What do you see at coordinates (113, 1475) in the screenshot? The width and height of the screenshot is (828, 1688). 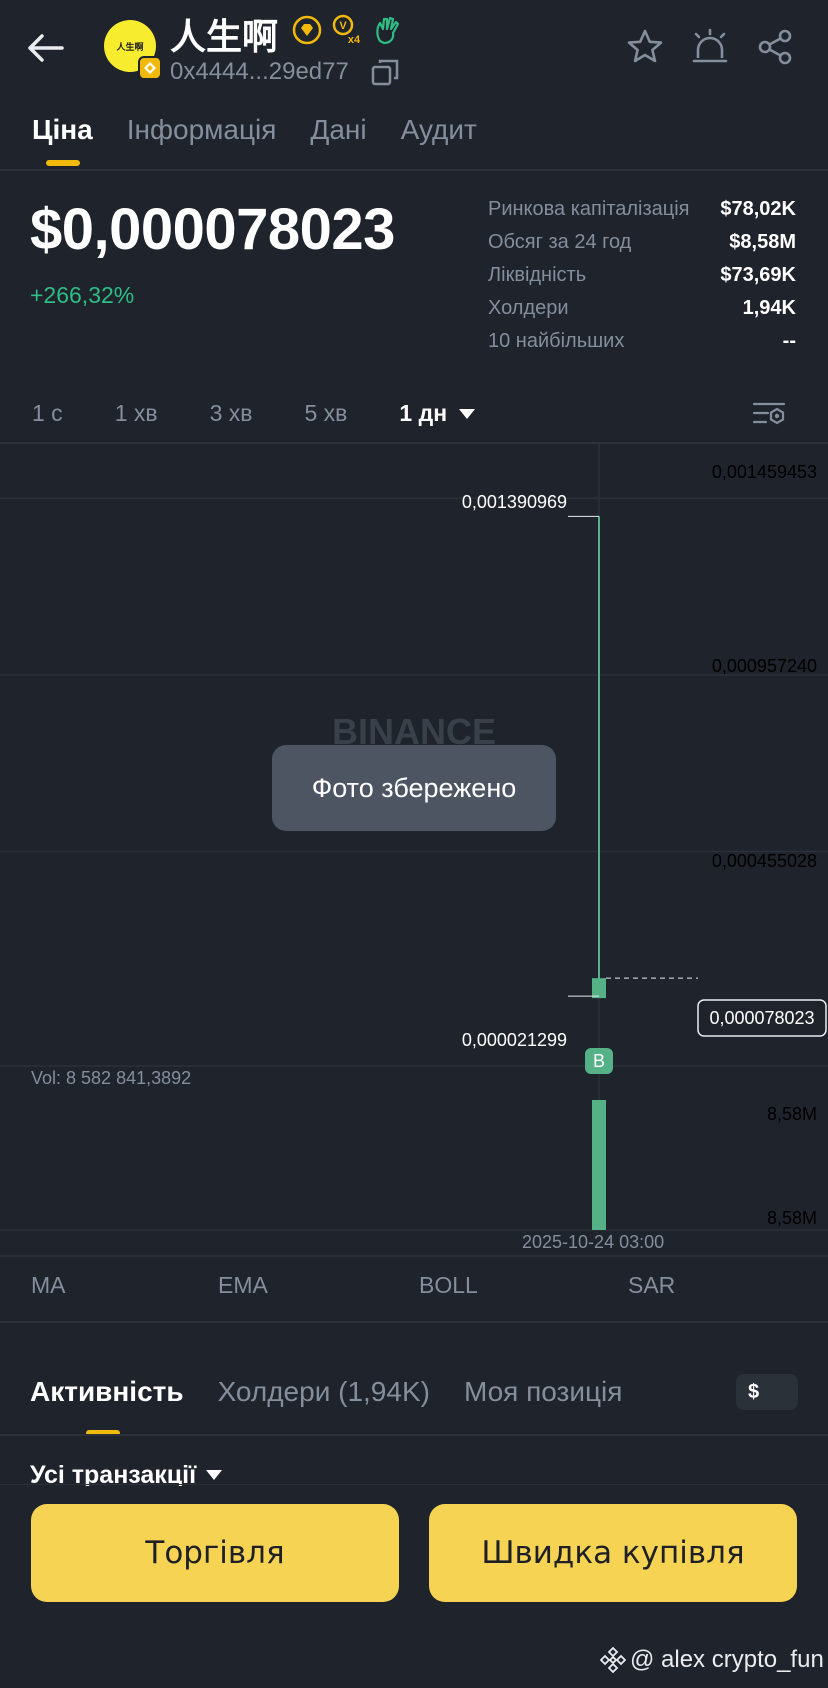 I see `all-transactions-label: Усі транзакції` at bounding box center [113, 1475].